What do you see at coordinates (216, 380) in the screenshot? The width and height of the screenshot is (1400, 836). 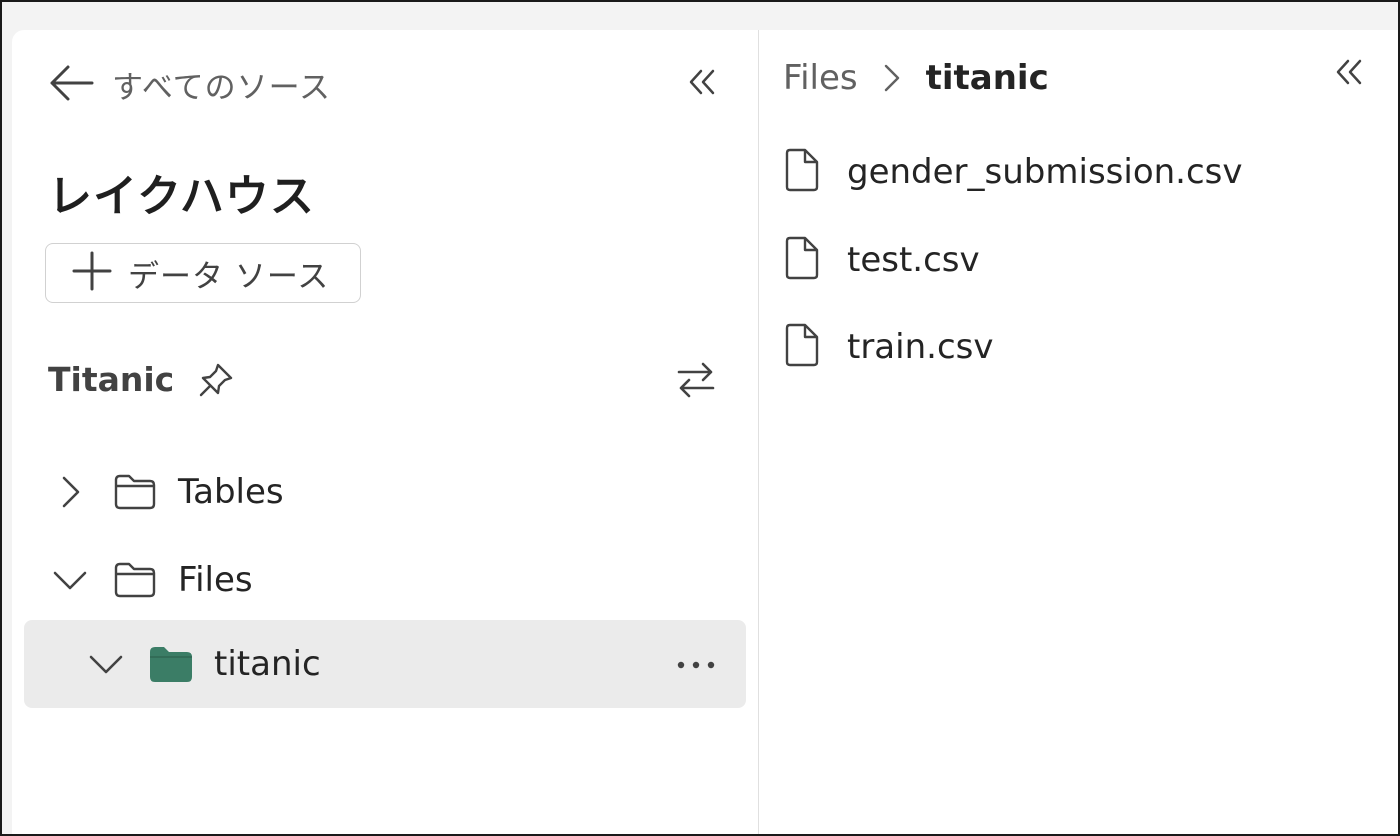 I see `pin-icon` at bounding box center [216, 380].